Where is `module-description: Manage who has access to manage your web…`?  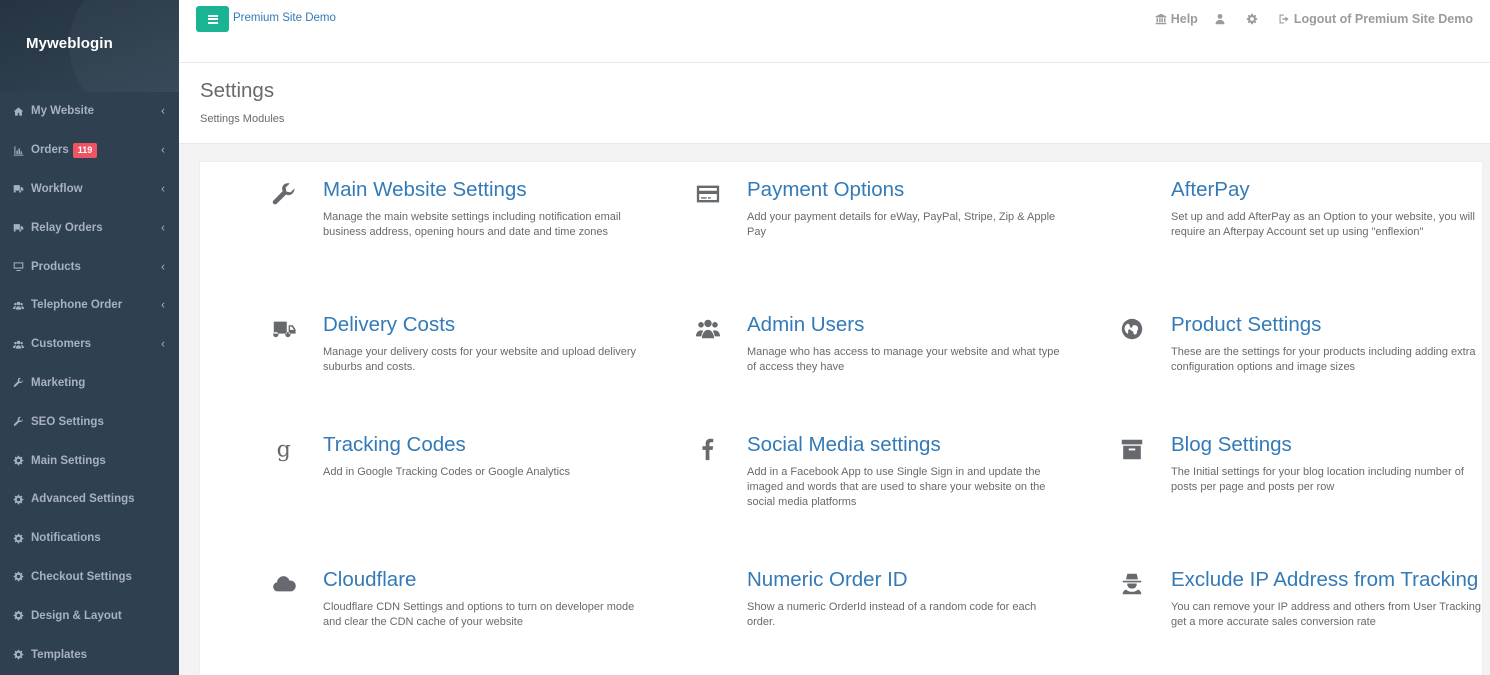 module-description: Manage who has access to manage your web… is located at coordinates (903, 359).